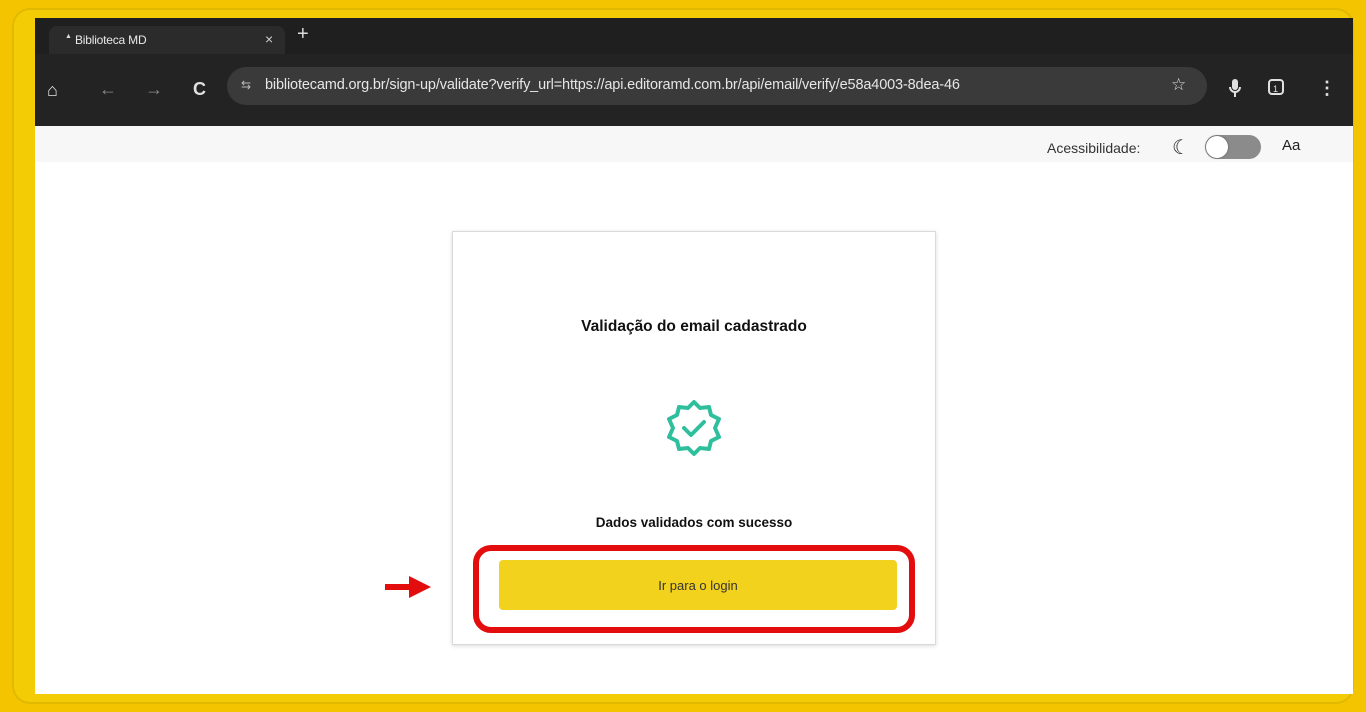 The image size is (1366, 712). I want to click on browser-tab: ▲ Biblioteca MD ×, so click(167, 40).